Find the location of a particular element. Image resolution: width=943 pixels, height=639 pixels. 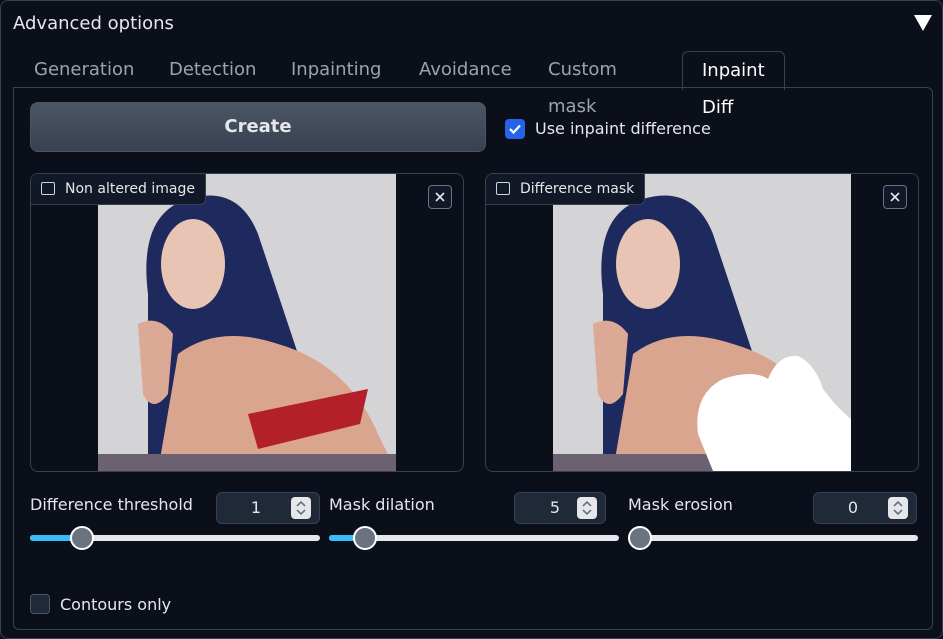

mask-erosion-thumb is located at coordinates (640, 538).